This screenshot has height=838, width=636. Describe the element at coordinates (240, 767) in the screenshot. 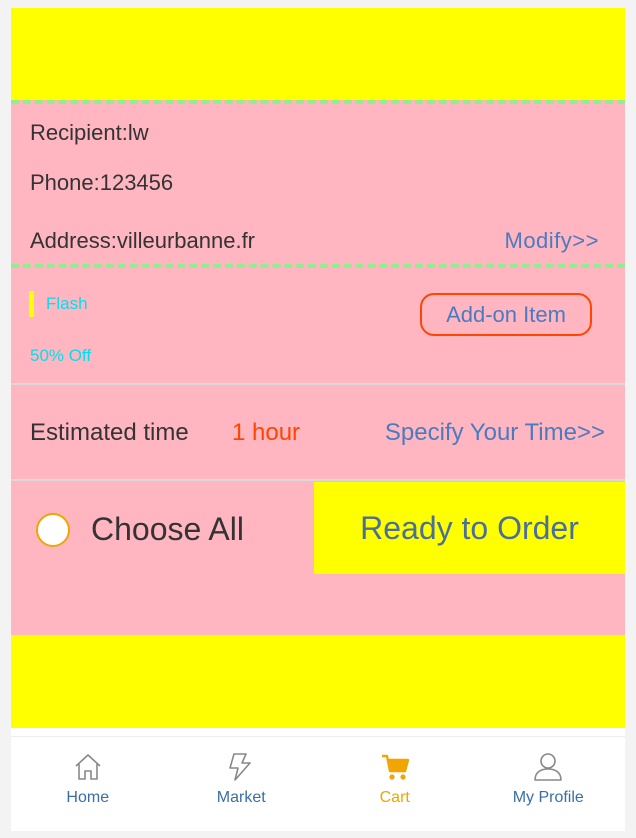

I see `market-icon` at that location.